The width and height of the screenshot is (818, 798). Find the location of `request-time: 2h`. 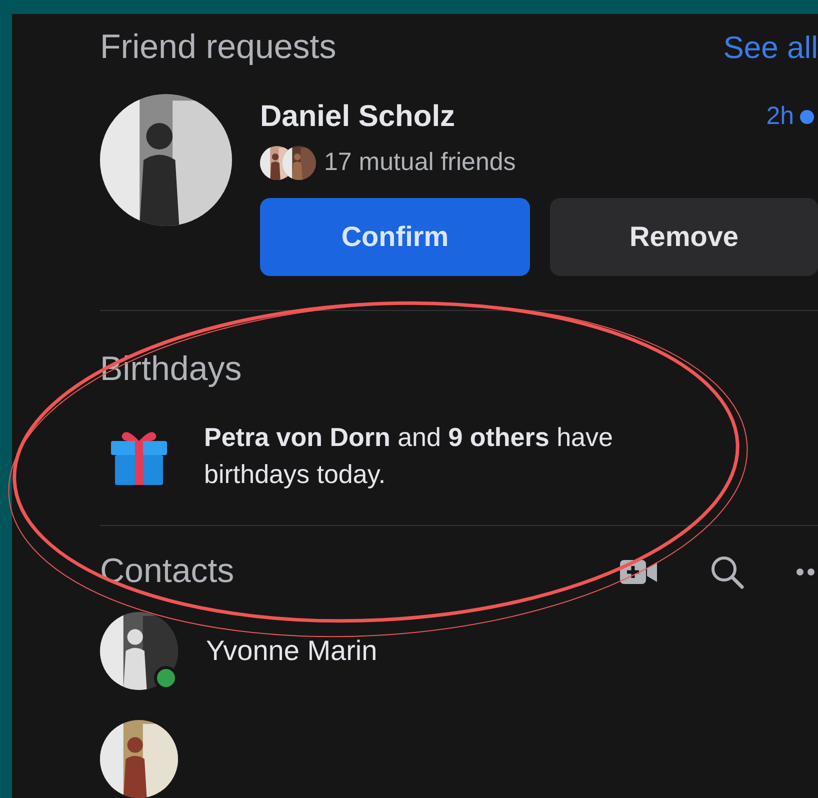

request-time: 2h is located at coordinates (780, 117).